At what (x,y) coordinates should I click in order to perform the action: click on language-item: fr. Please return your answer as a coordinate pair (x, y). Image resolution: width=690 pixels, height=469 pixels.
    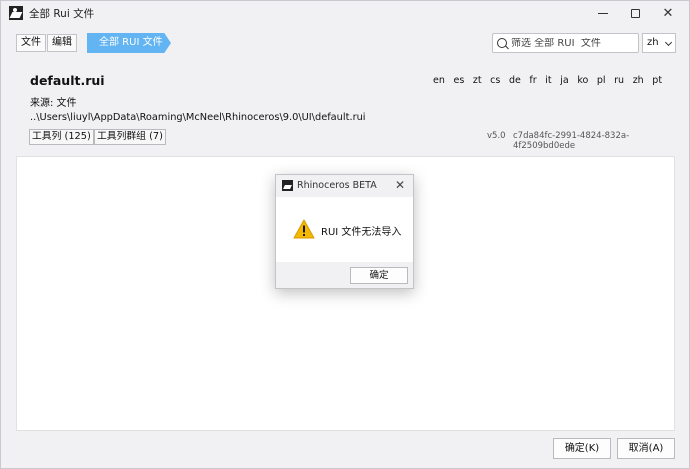
    Looking at the image, I should click on (532, 80).